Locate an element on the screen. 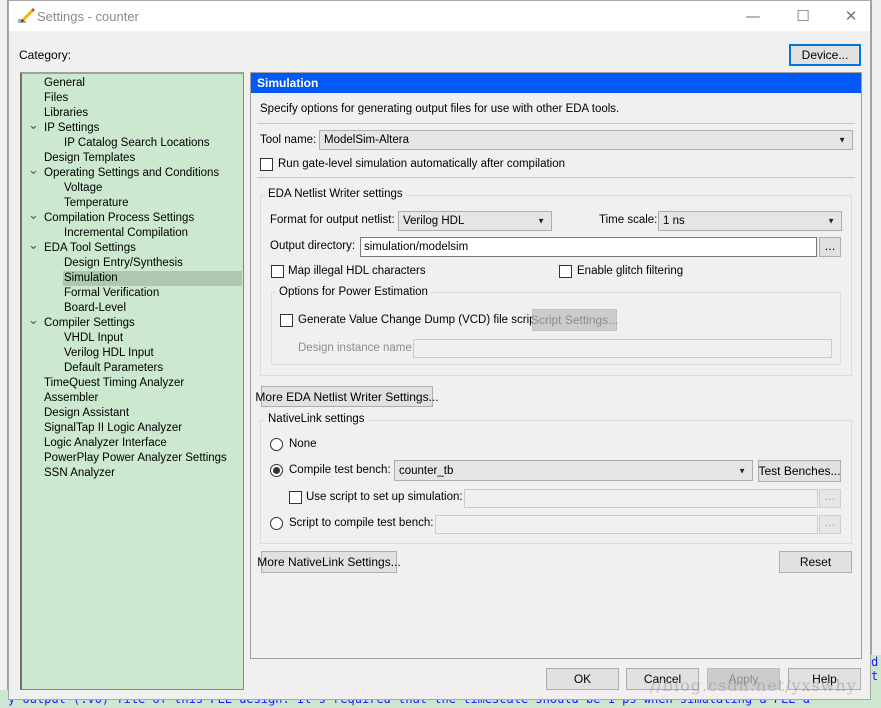 Image resolution: width=881 pixels, height=708 pixels. tree-item-default-parameters: Default Parameters is located at coordinates (113, 368).